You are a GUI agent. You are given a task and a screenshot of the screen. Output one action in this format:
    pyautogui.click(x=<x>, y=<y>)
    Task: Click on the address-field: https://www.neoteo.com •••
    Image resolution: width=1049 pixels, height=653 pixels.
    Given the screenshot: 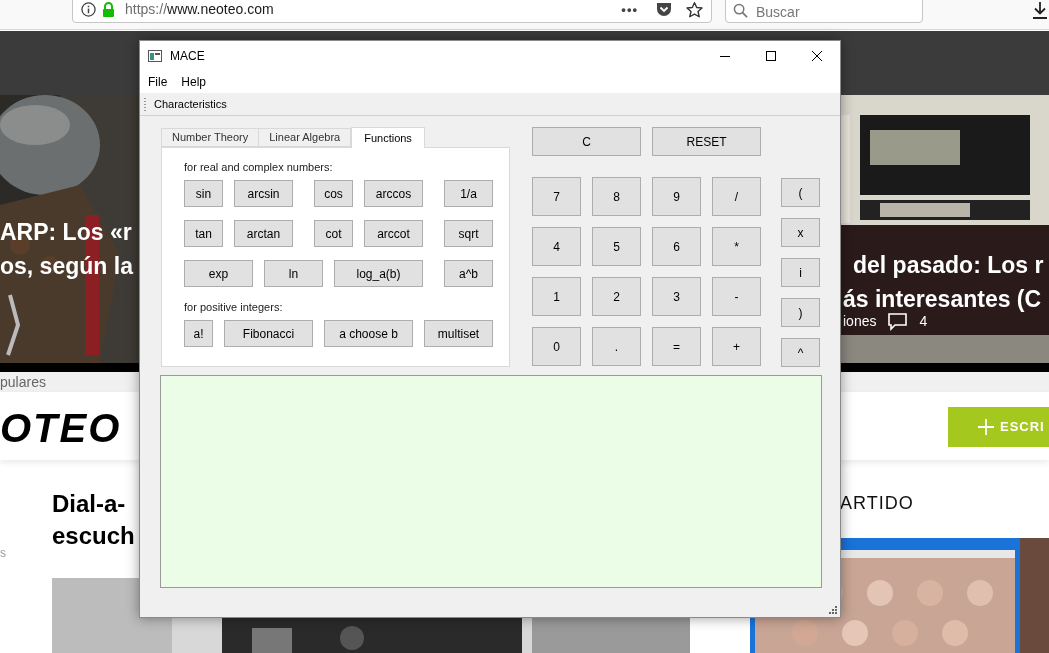 What is the action you would take?
    pyautogui.click(x=392, y=11)
    